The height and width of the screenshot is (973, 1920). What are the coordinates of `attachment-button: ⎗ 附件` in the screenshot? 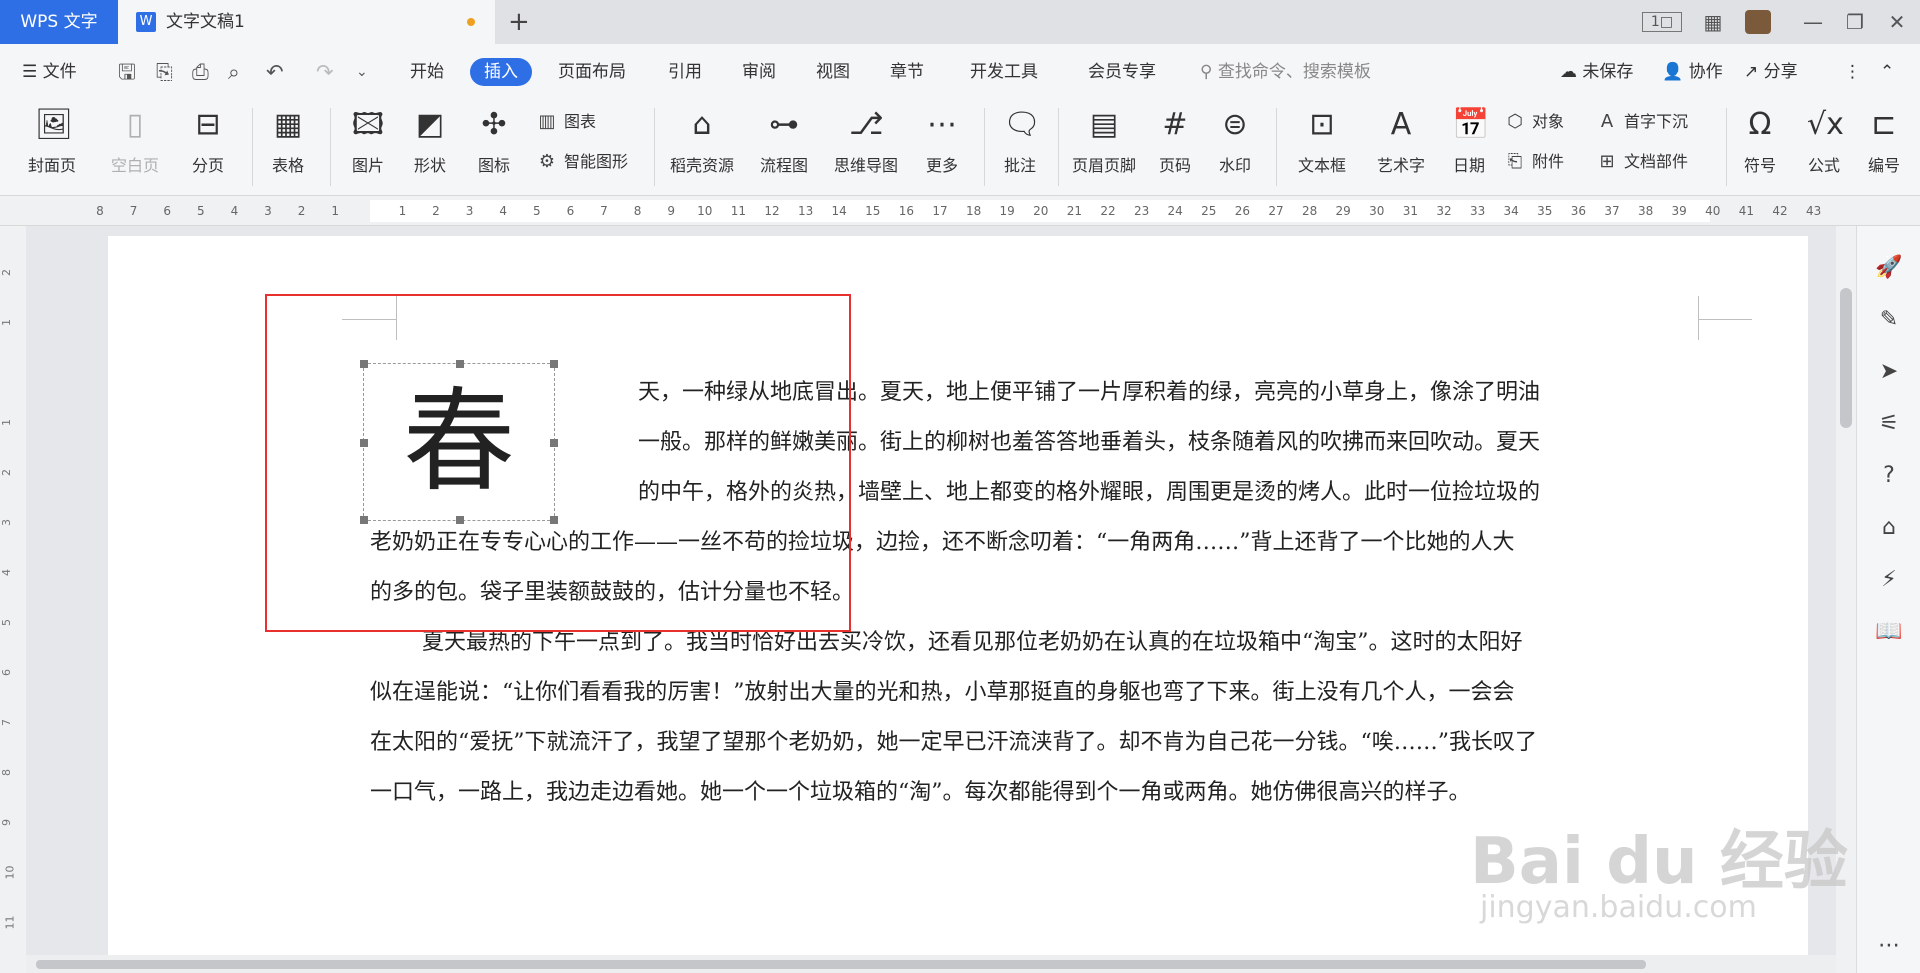 It's located at (1534, 162).